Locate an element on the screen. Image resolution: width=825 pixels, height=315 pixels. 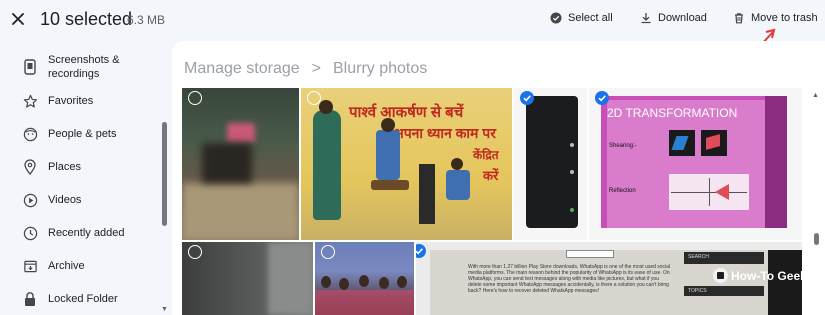
sidebar-item-screenshots: Screenshots & recordings is located at coordinates (80, 67).